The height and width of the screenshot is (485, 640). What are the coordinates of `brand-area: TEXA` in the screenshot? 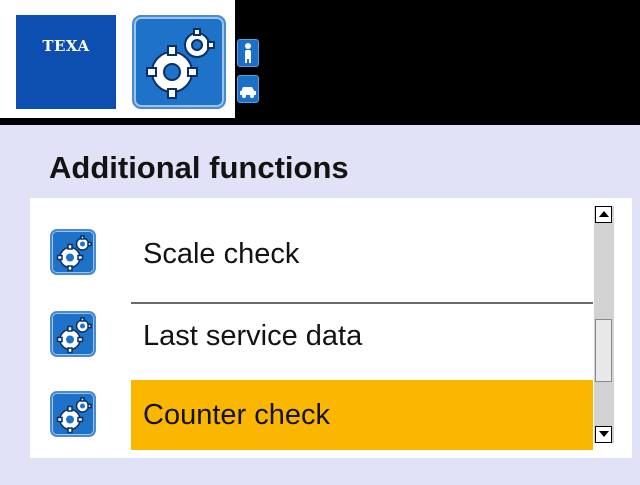 It's located at (117, 59).